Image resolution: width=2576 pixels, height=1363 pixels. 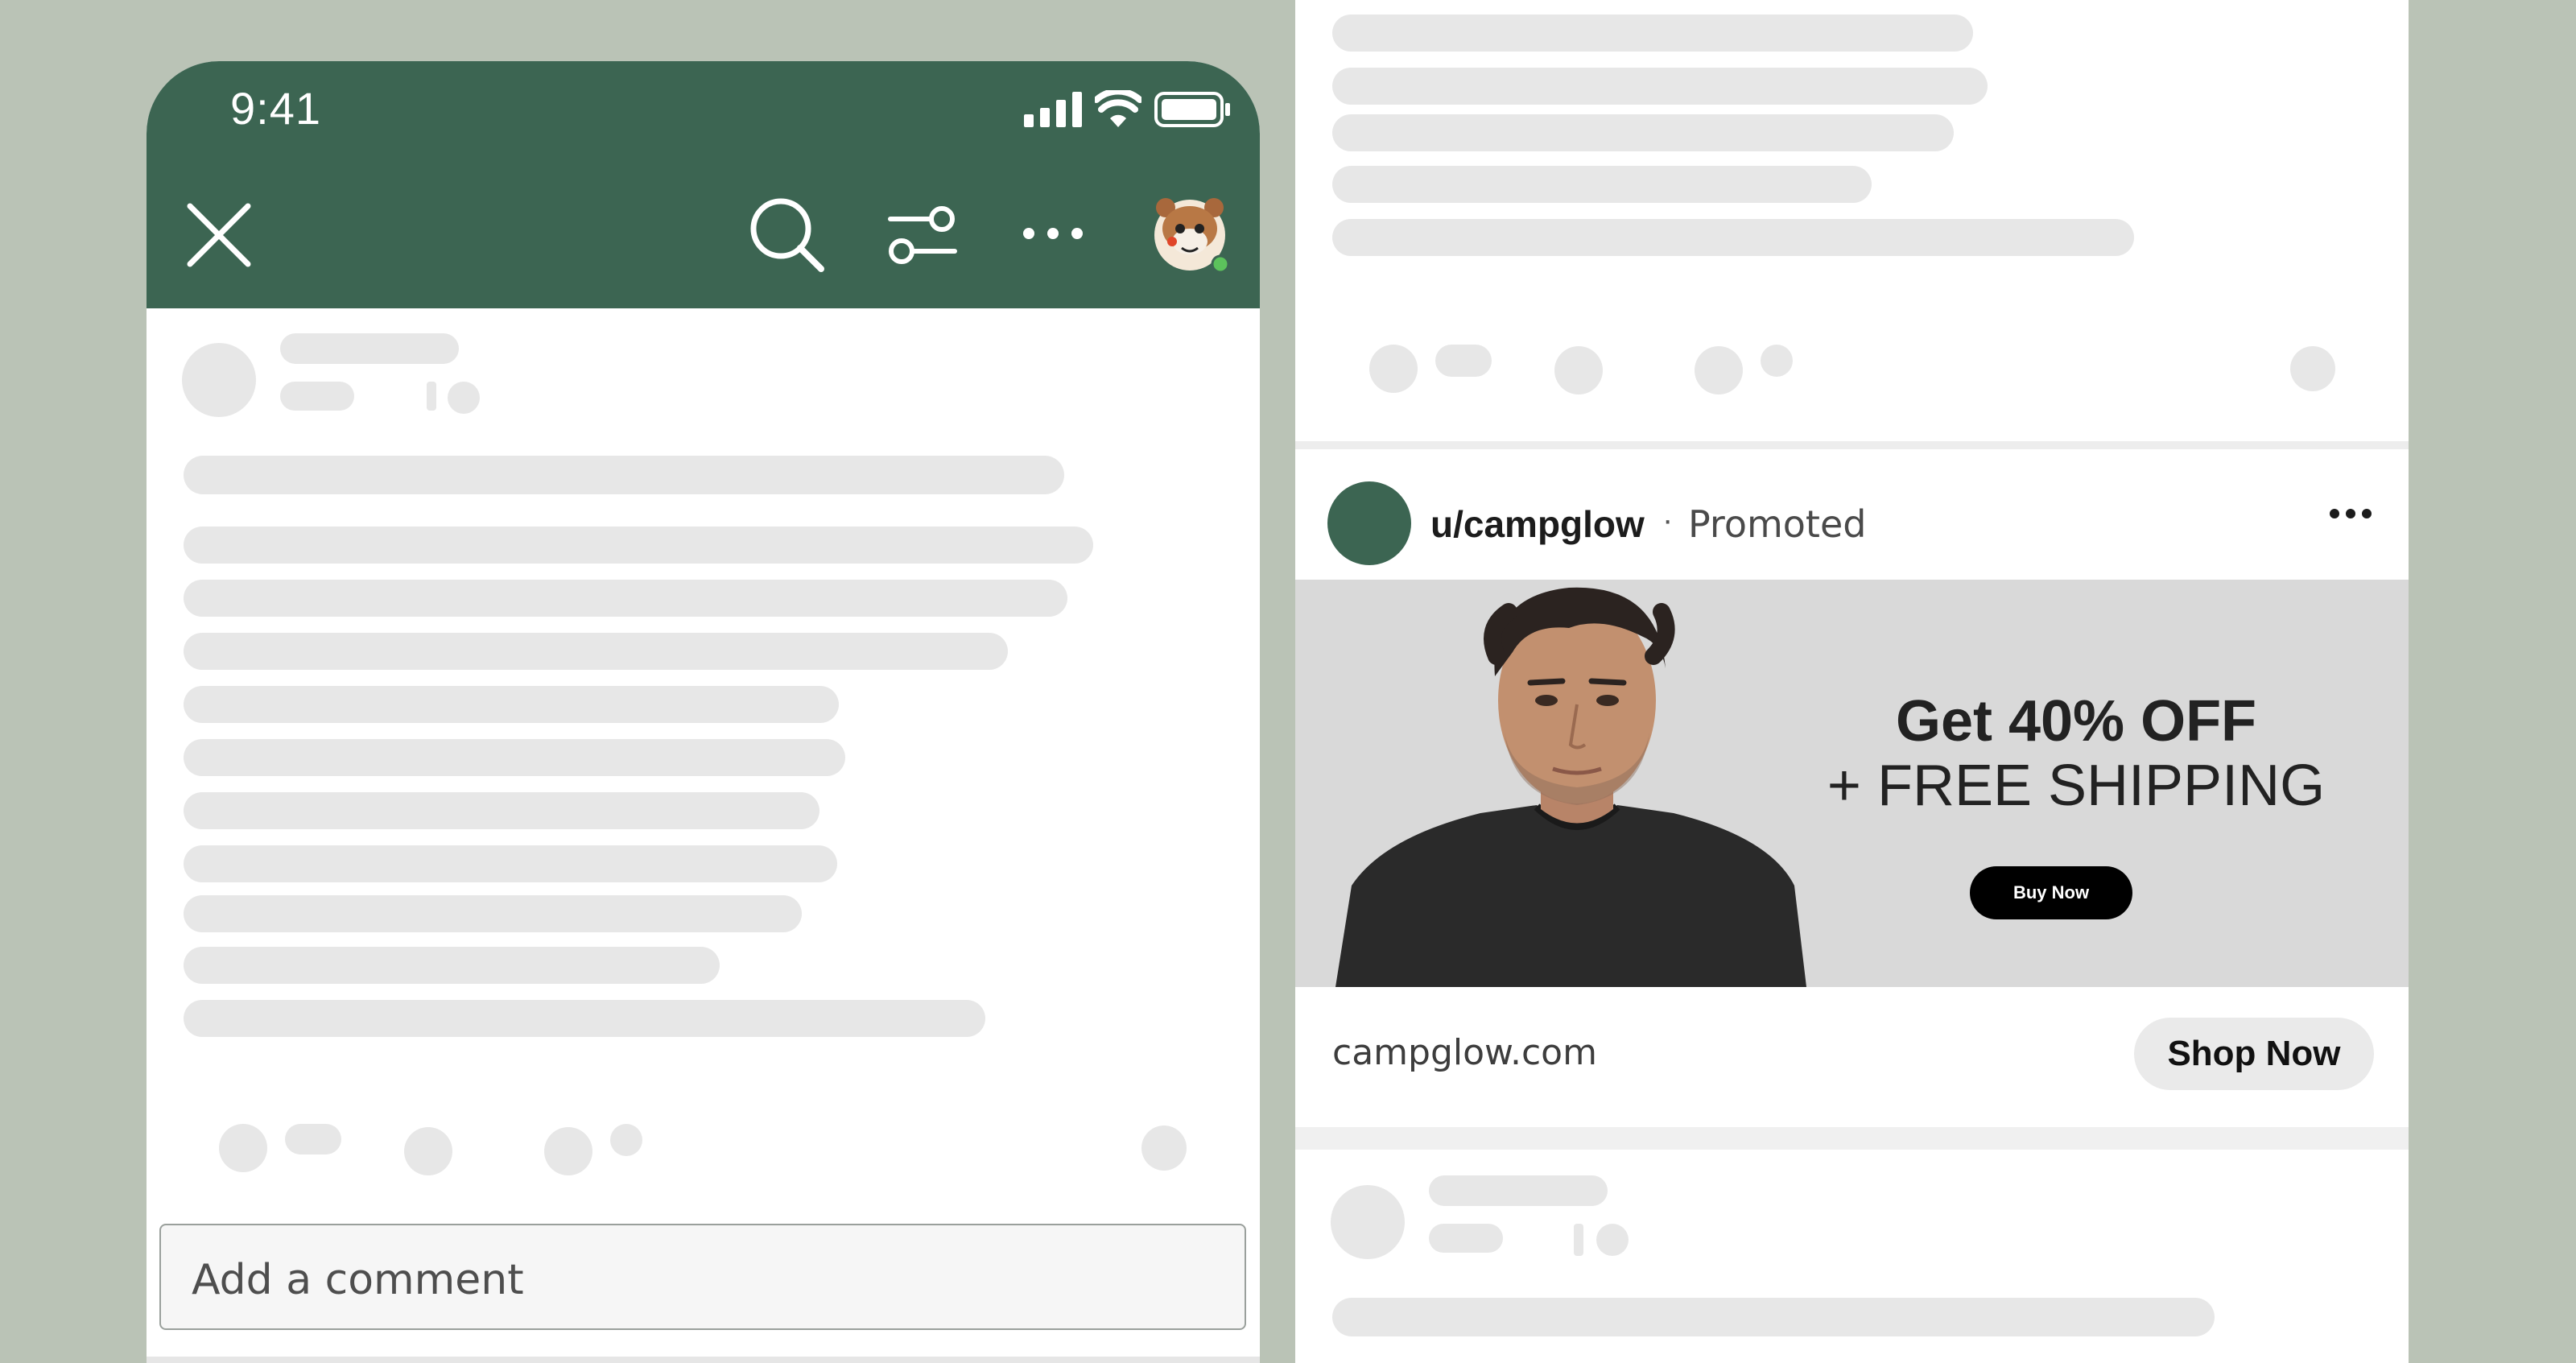 What do you see at coordinates (1190, 233) in the screenshot?
I see `avatar` at bounding box center [1190, 233].